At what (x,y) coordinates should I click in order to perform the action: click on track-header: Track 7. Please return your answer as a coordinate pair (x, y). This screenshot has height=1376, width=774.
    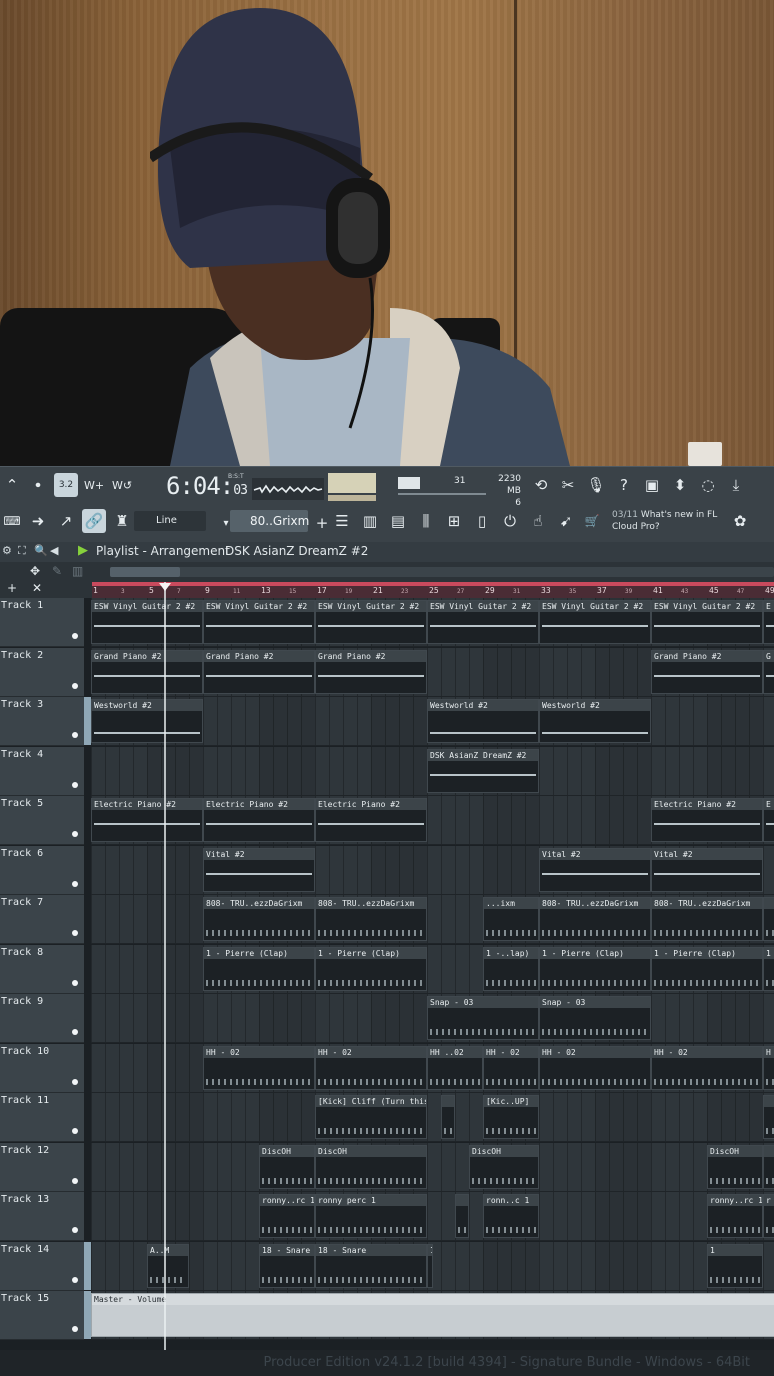
    Looking at the image, I should click on (42, 919).